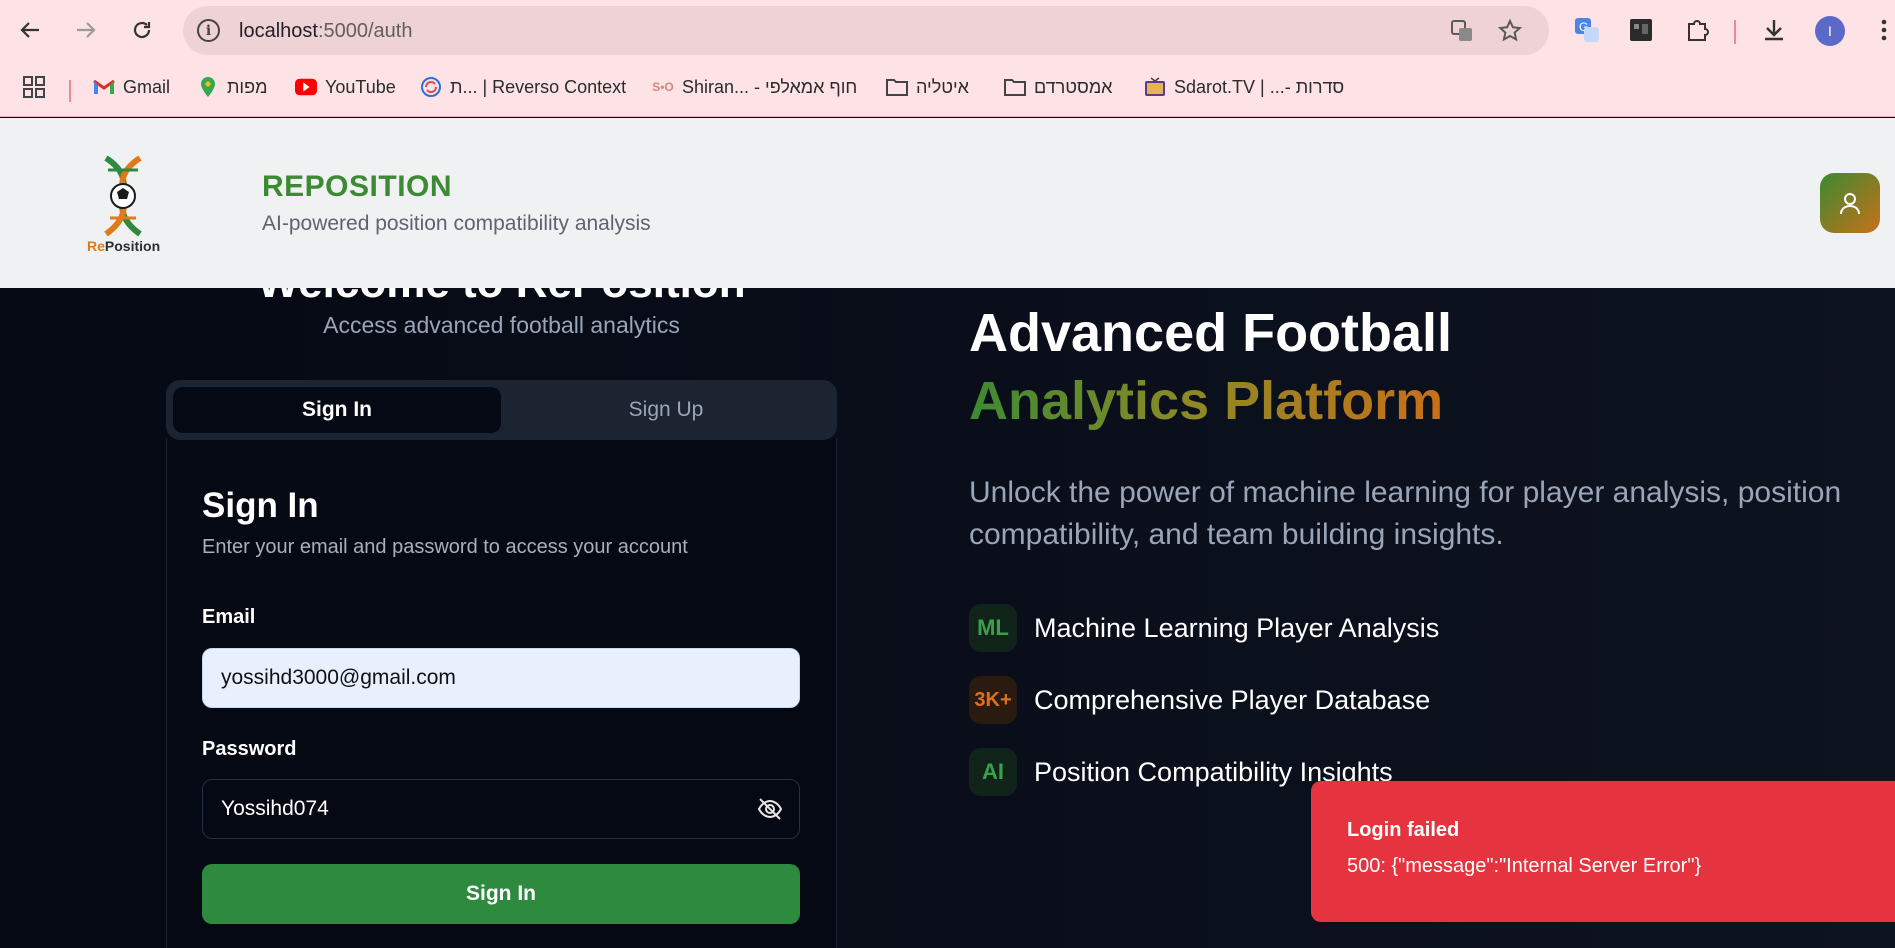  Describe the element at coordinates (1403, 830) in the screenshot. I see `toast-title: Login failed` at that location.